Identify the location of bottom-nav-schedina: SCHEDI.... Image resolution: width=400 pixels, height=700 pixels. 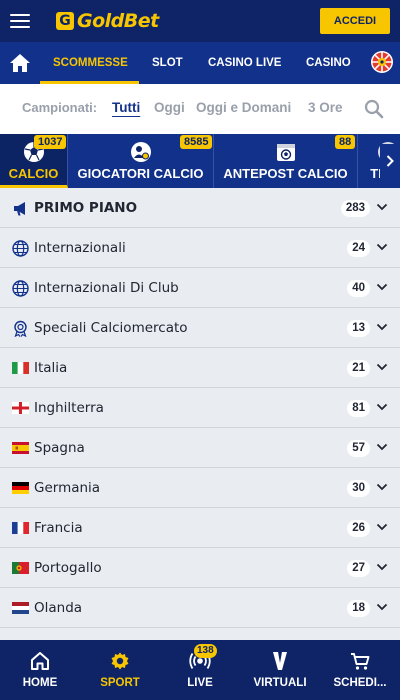
(360, 670).